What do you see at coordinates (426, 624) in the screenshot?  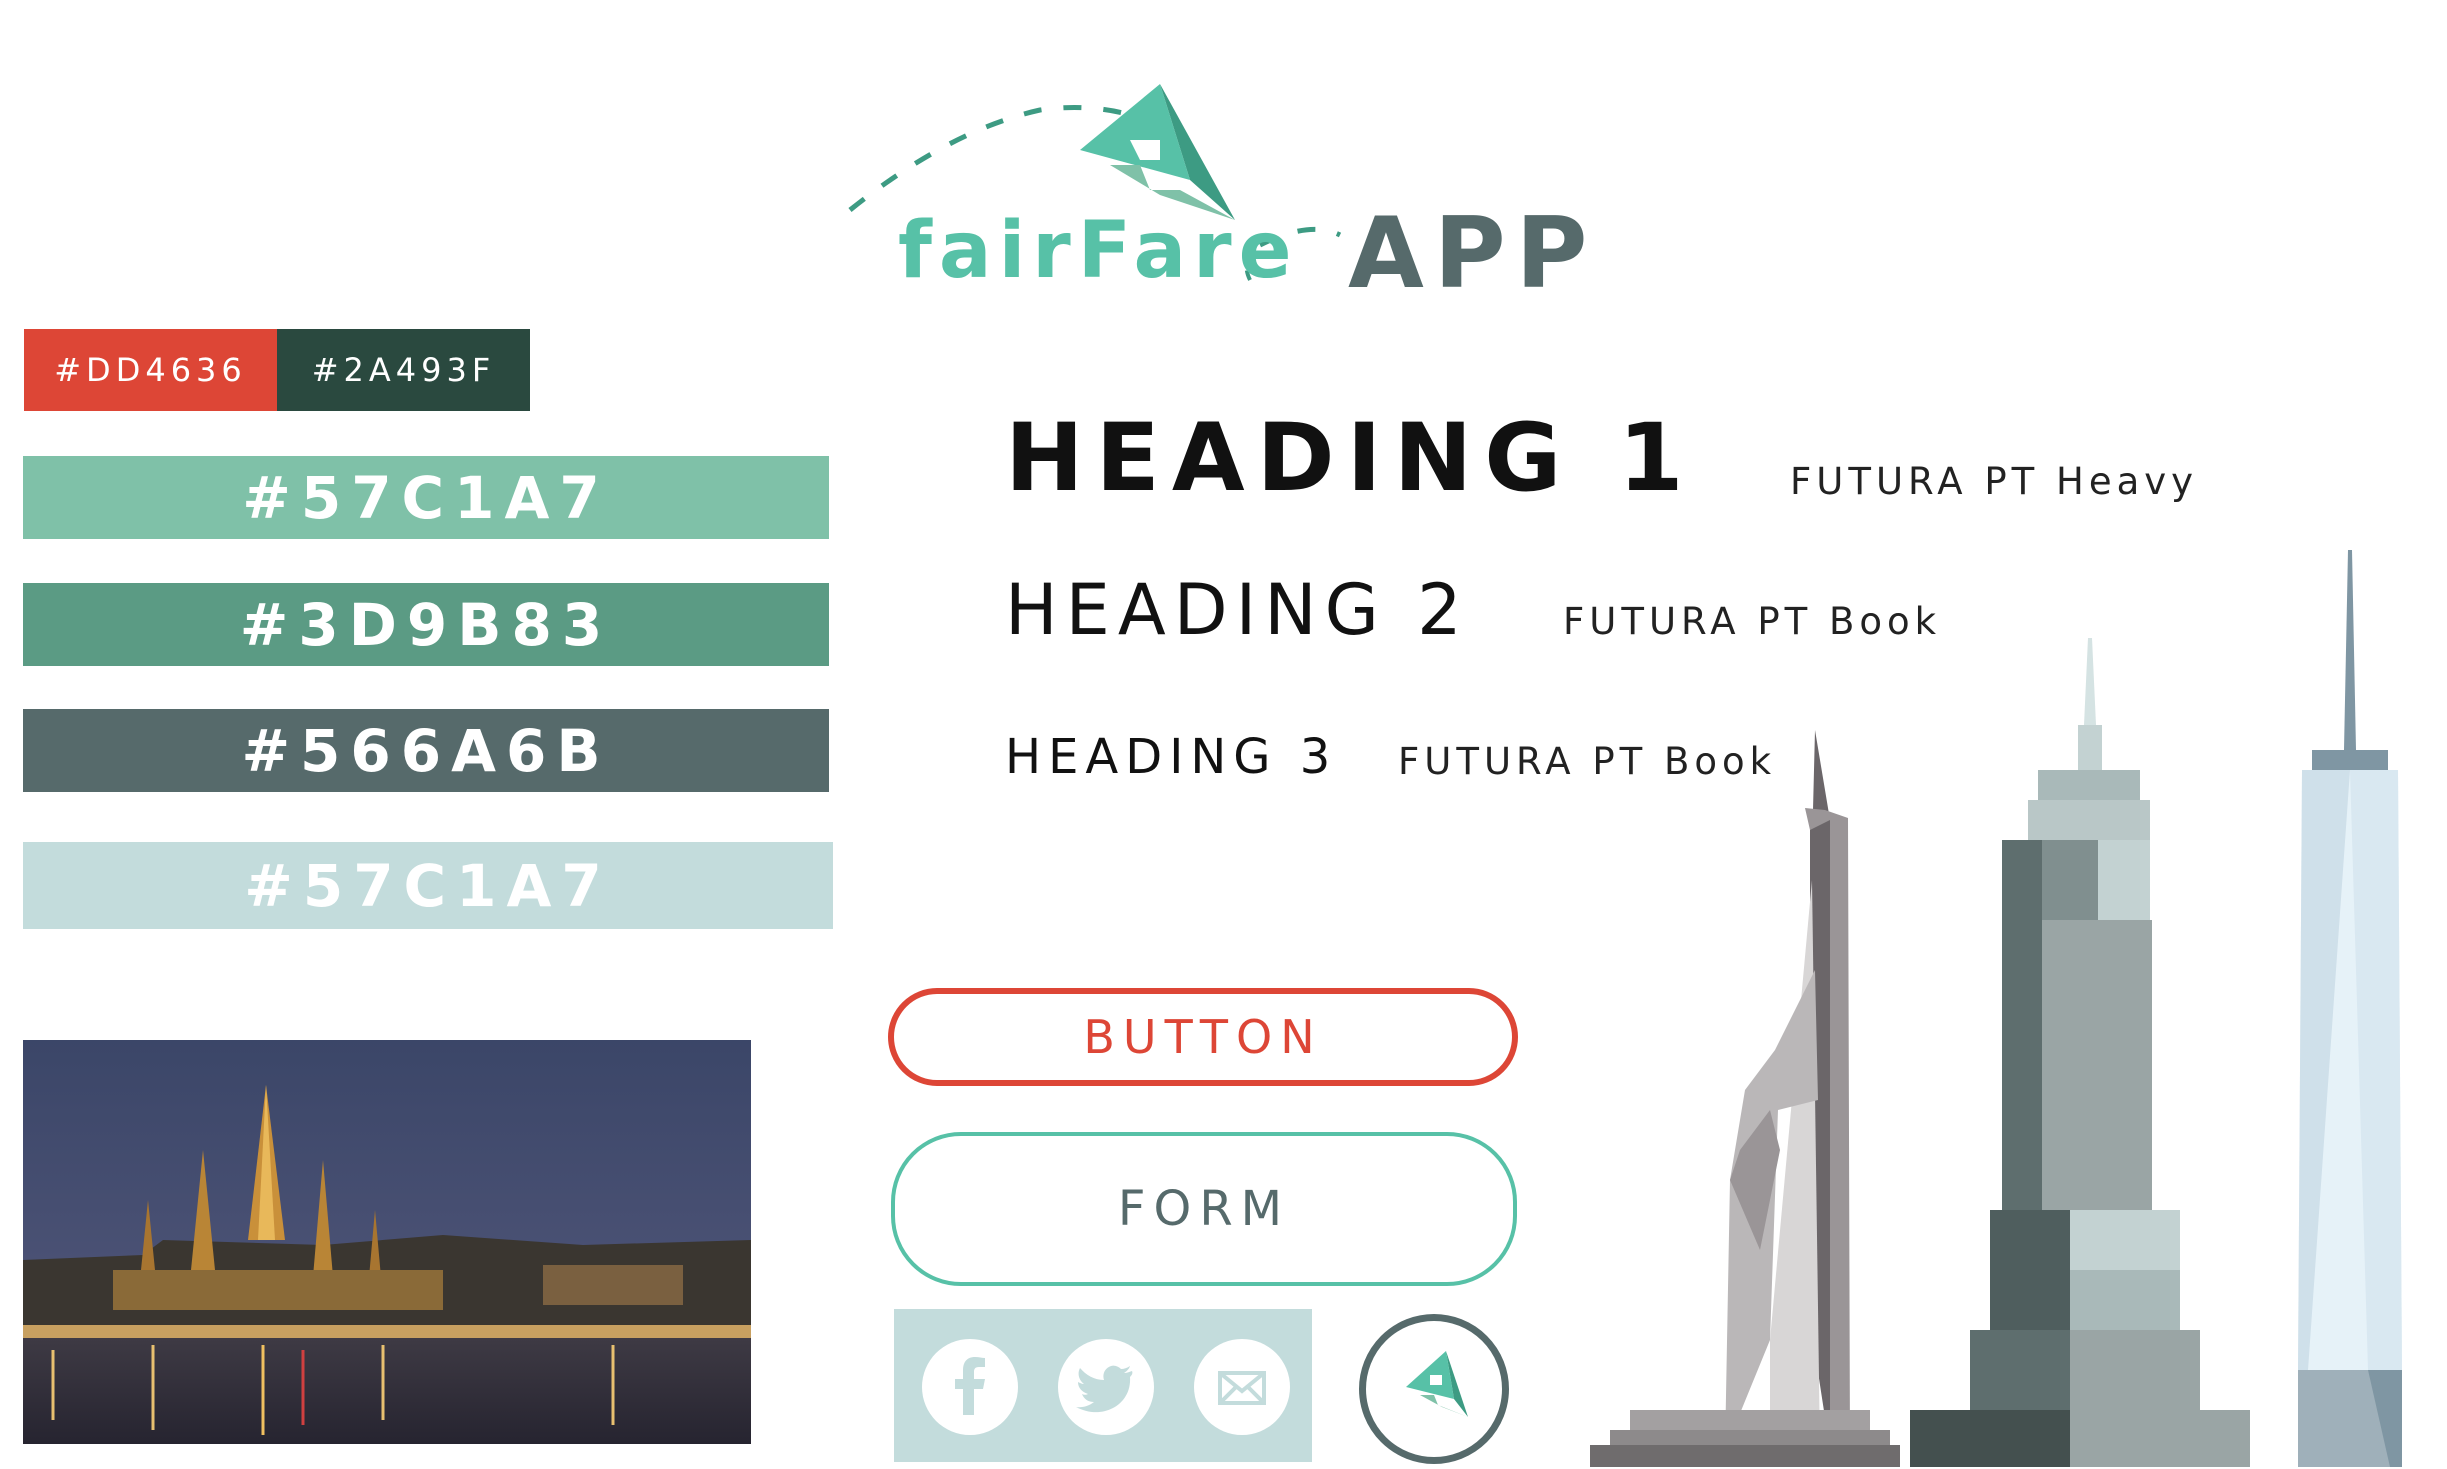 I see `swatch-medium-green: #3D9B83` at bounding box center [426, 624].